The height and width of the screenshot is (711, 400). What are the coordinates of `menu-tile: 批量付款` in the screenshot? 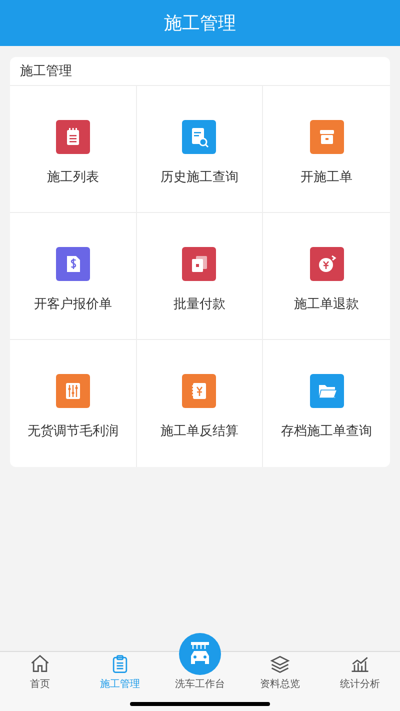 It's located at (200, 276).